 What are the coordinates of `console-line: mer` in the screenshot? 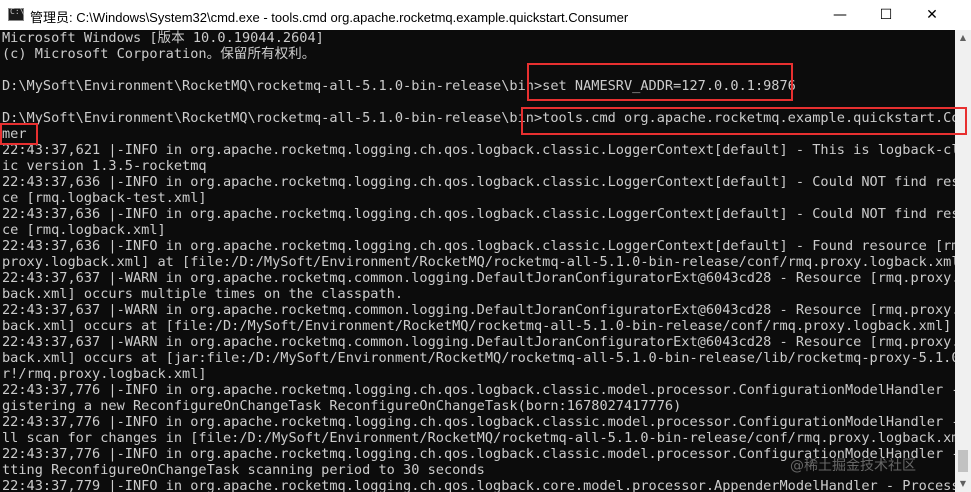 It's located at (14, 134).